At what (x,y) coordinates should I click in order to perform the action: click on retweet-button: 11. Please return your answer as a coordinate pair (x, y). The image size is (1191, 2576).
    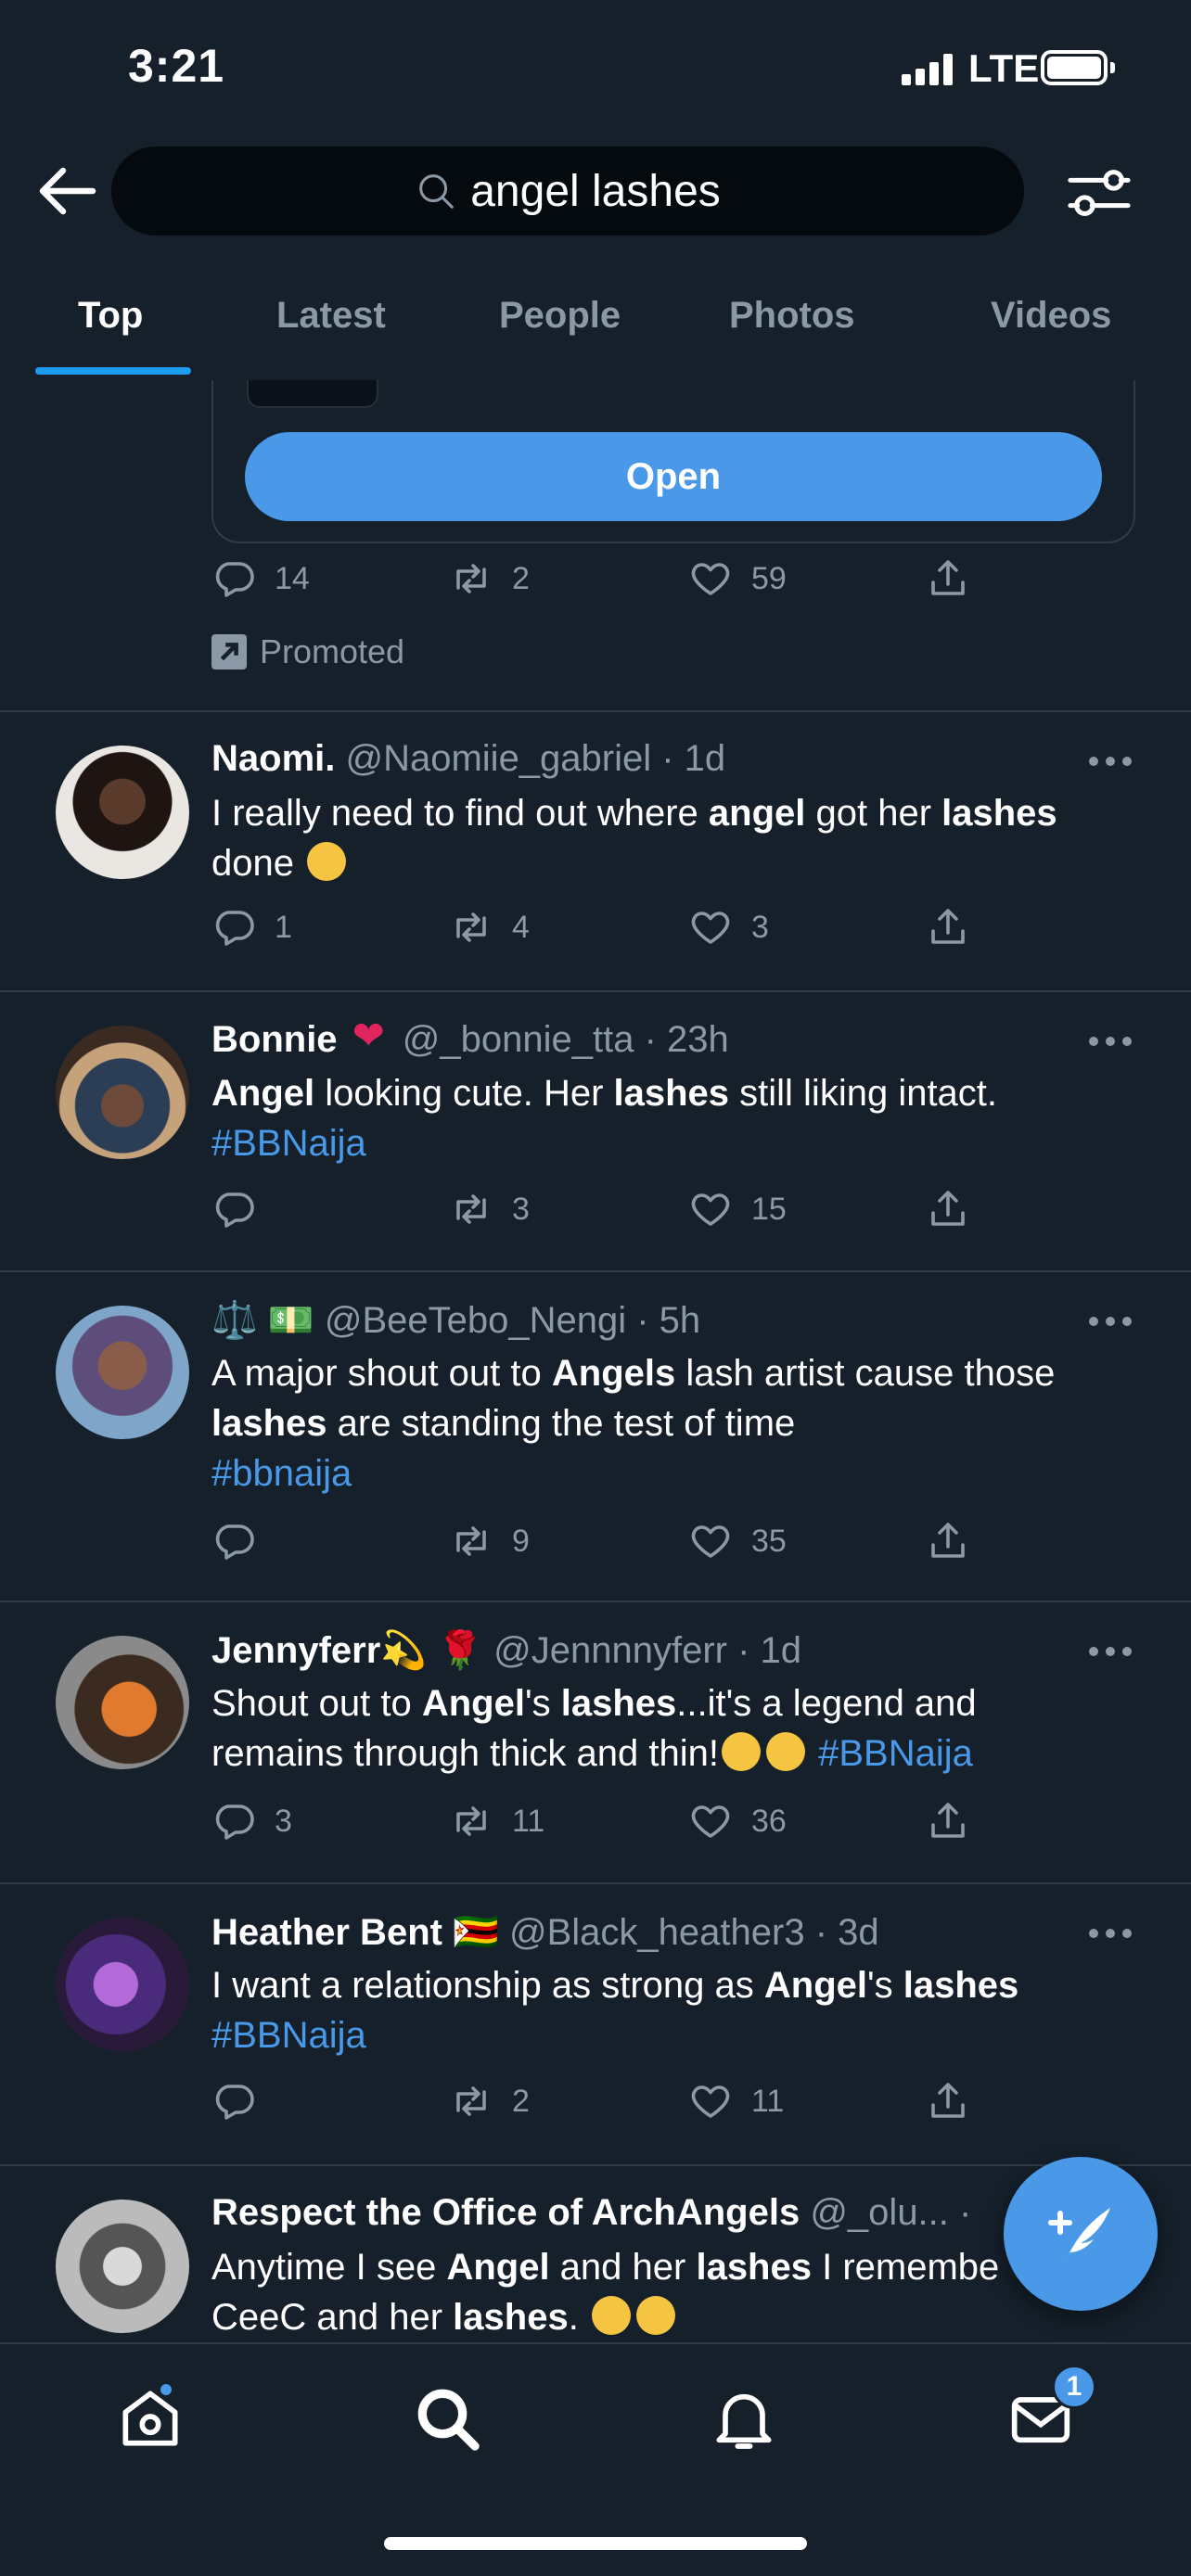
    Looking at the image, I should click on (497, 1821).